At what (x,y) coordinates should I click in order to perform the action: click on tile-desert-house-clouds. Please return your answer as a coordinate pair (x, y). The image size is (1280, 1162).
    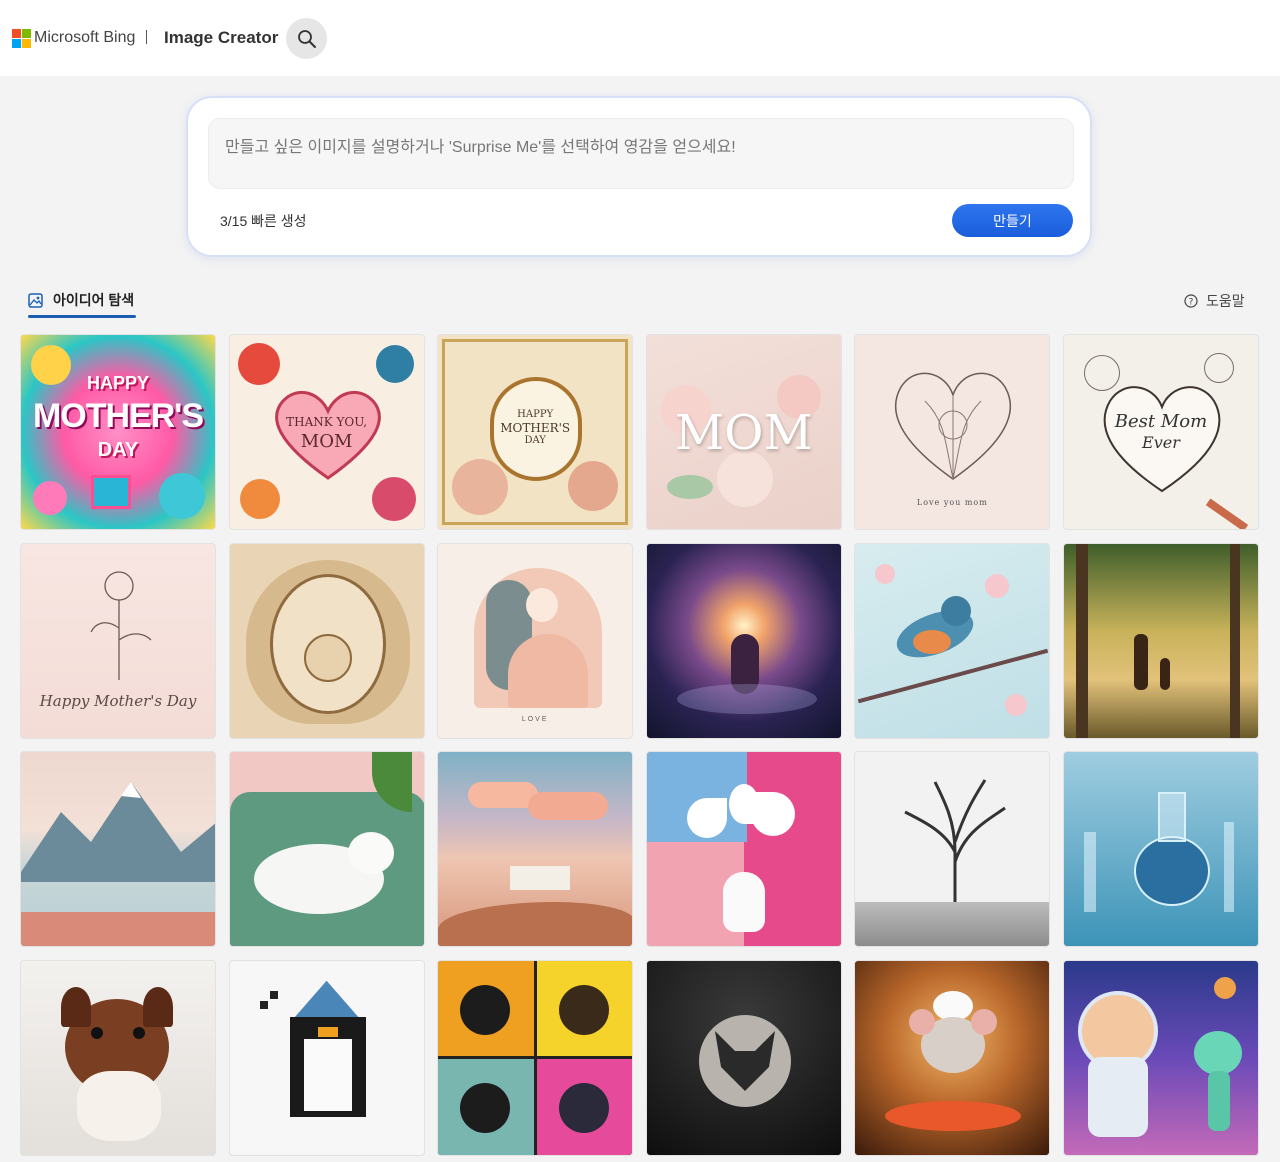
    Looking at the image, I should click on (535, 849).